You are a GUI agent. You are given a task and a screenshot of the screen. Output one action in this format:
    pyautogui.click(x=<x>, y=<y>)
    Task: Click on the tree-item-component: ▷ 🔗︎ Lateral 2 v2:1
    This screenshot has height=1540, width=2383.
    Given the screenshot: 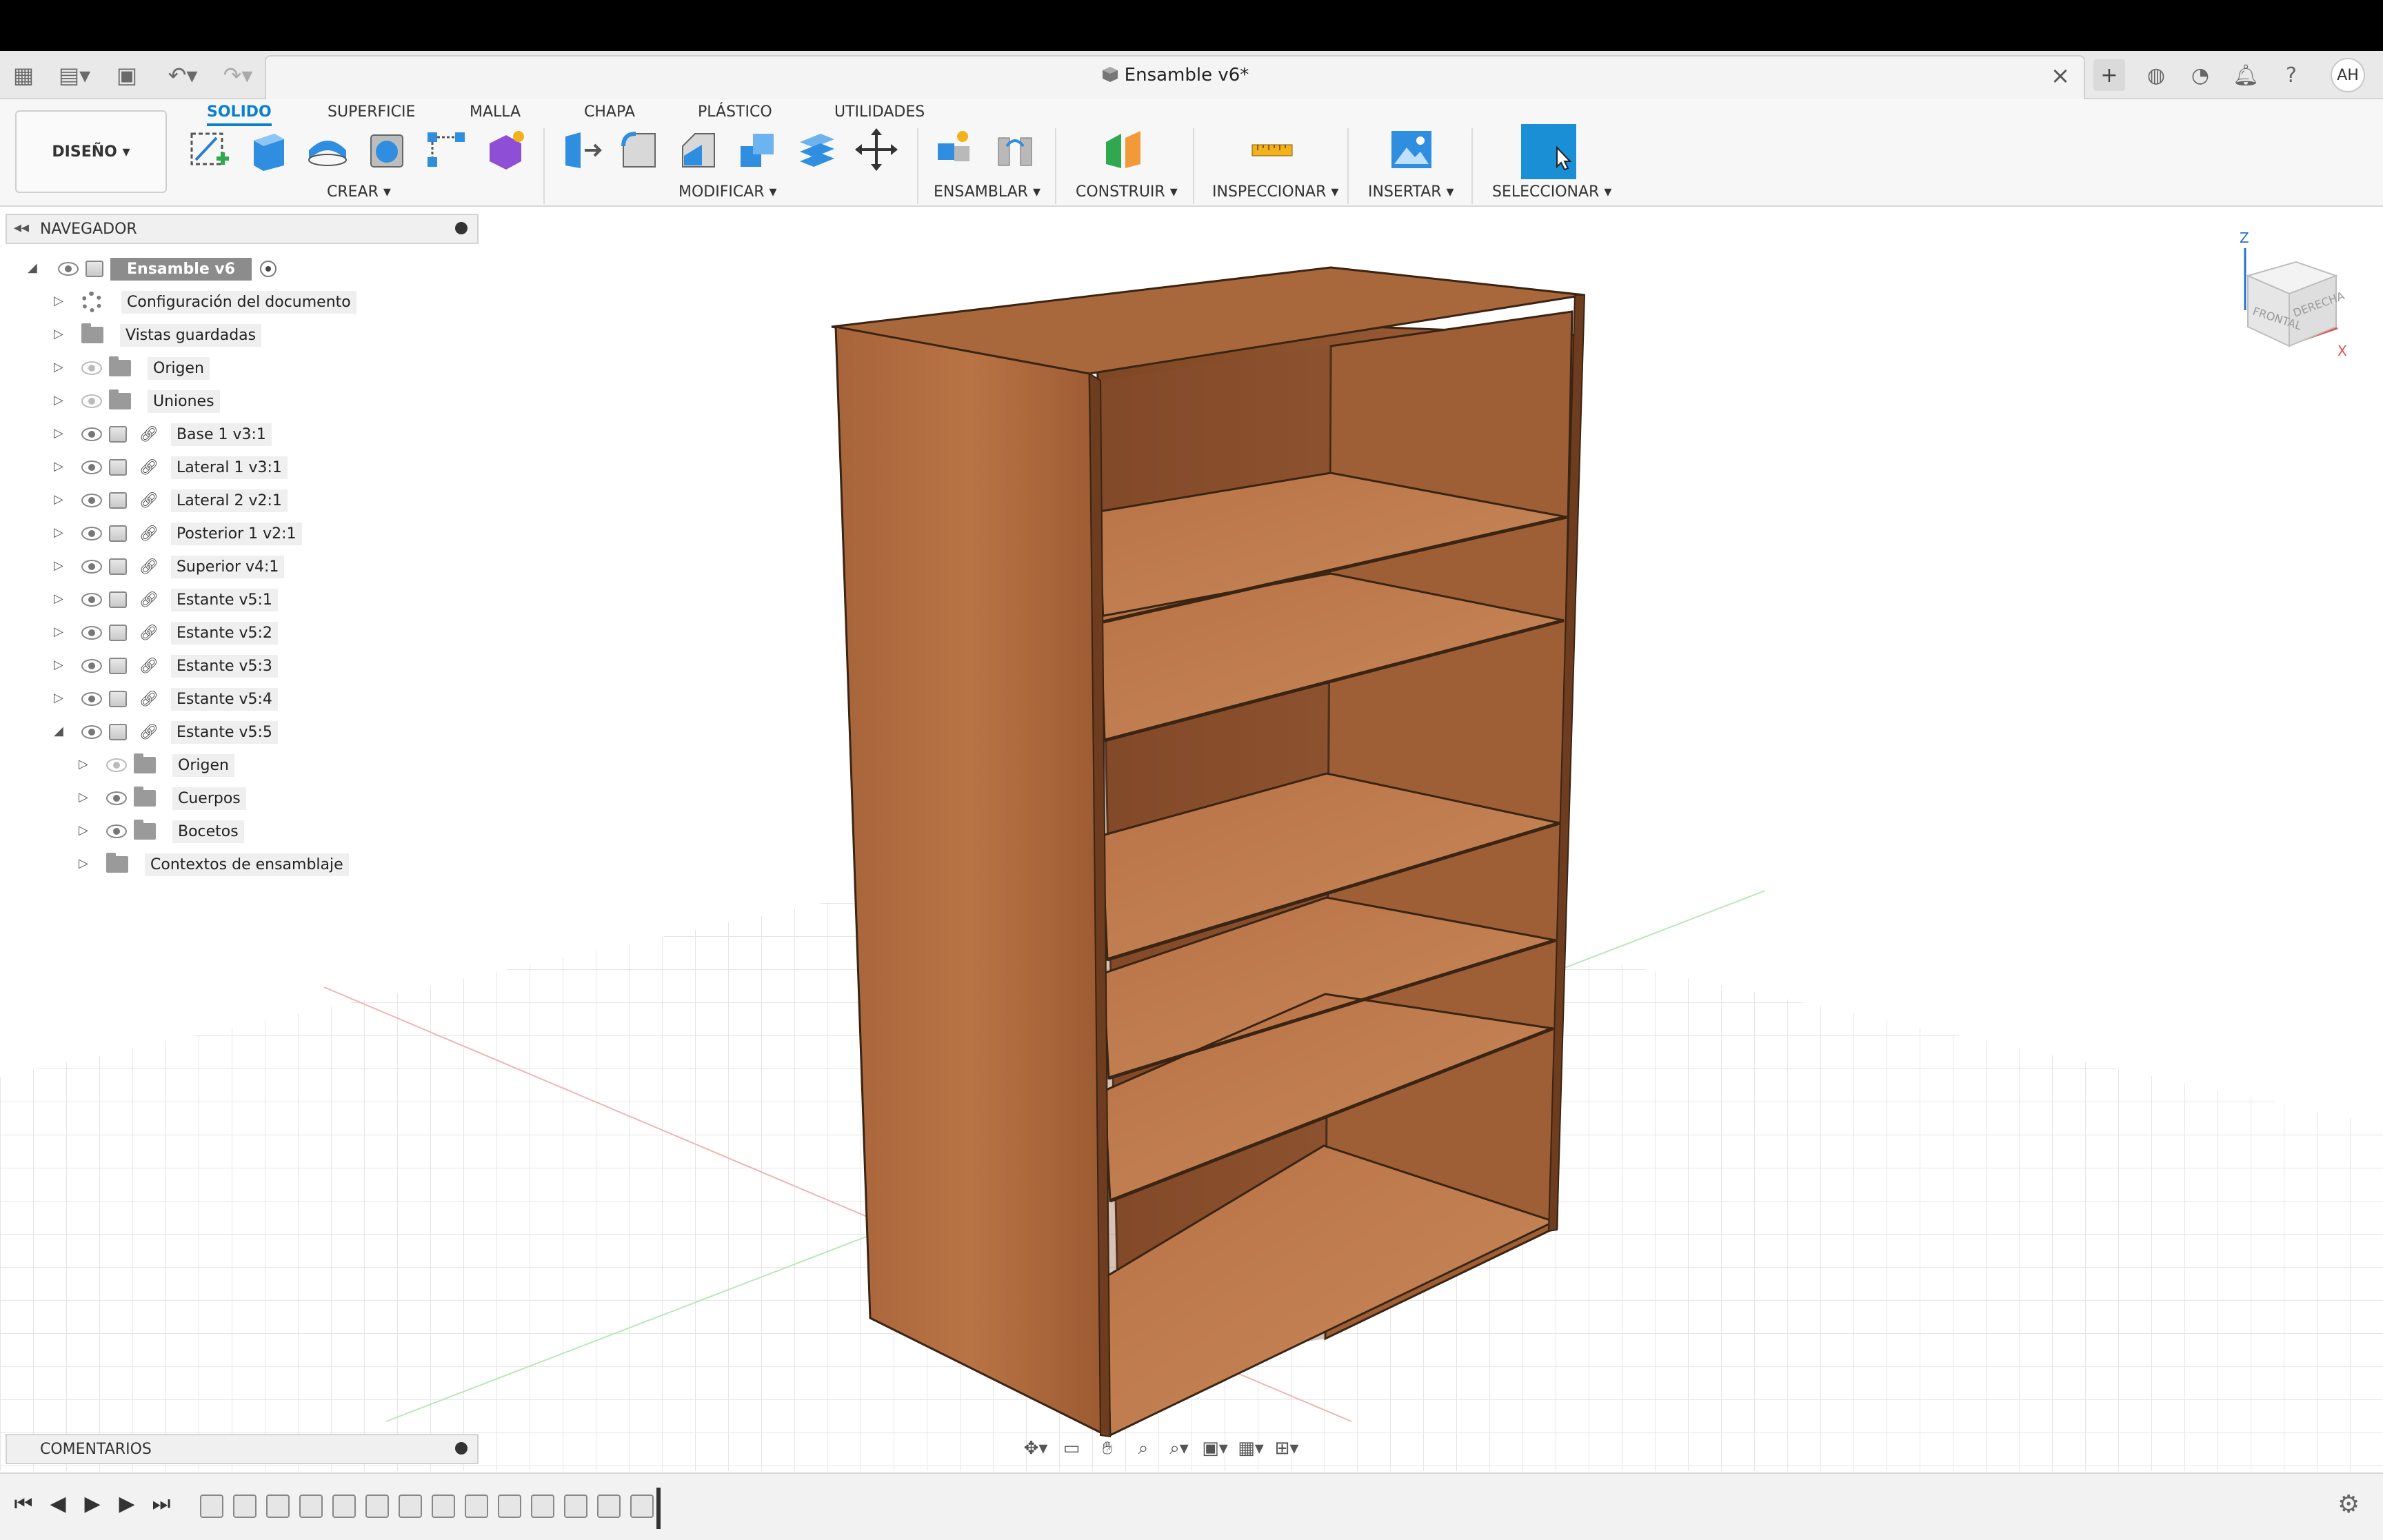 What is the action you would take?
    pyautogui.click(x=171, y=501)
    